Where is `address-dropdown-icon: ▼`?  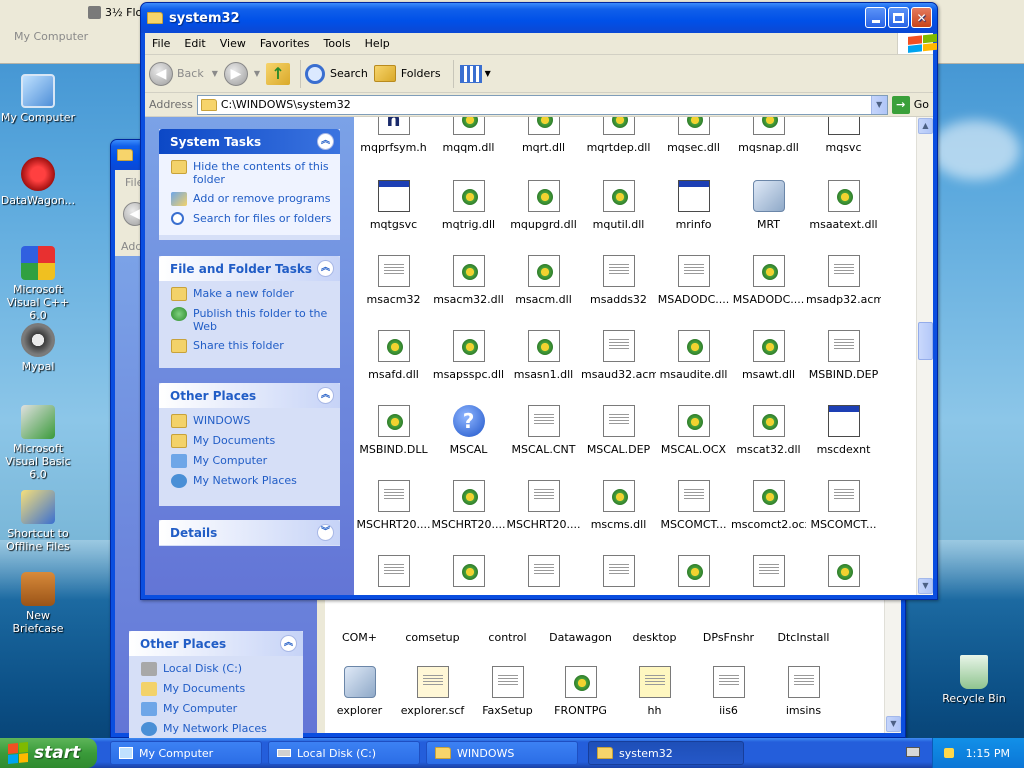 address-dropdown-icon: ▼ is located at coordinates (878, 104).